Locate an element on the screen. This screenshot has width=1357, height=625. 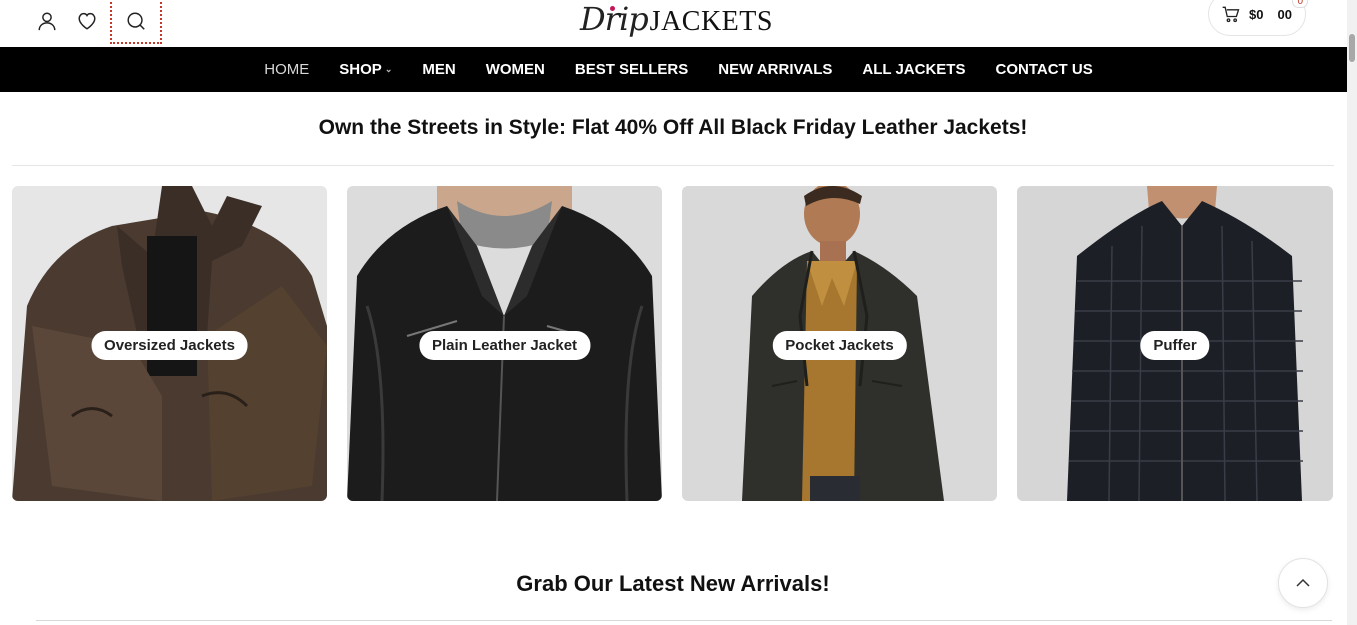
nav-item-men: MEN is located at coordinates (438, 69).